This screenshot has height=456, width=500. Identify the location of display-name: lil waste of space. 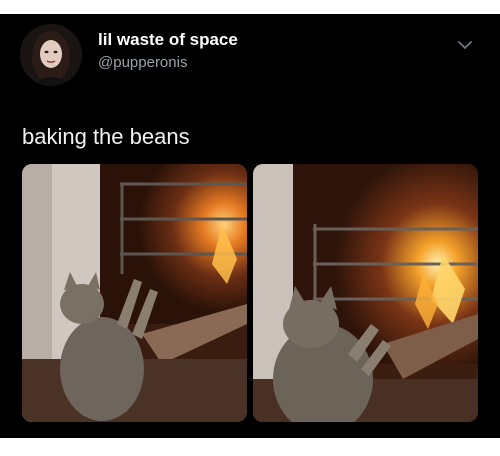
(168, 40).